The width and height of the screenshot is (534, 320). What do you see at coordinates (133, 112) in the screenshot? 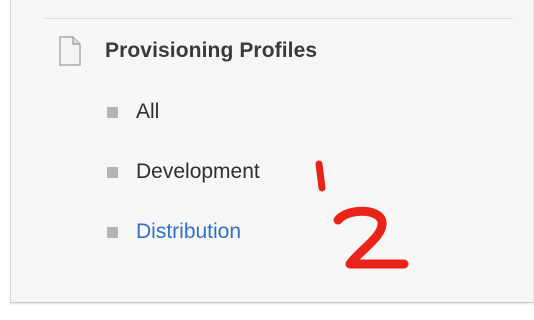
I see `nav-item-all: All` at bounding box center [133, 112].